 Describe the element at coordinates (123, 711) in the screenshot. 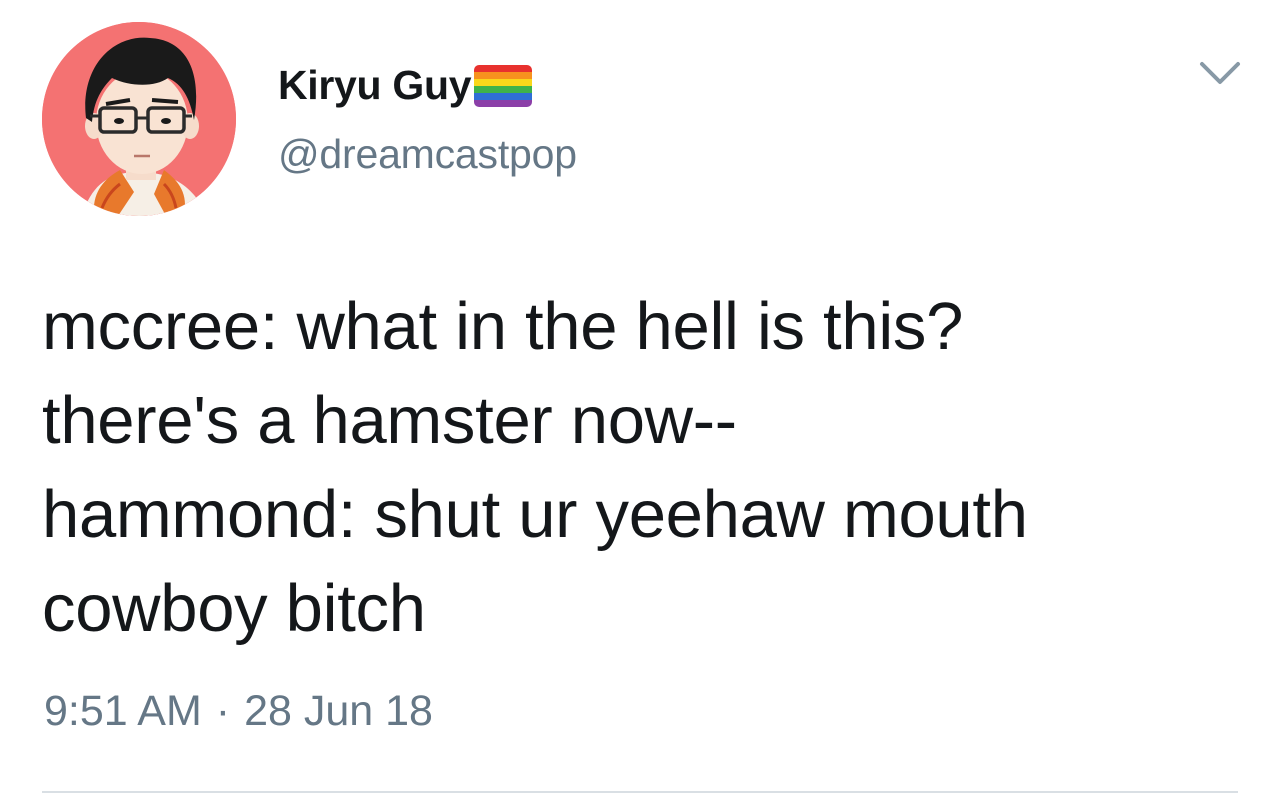

I see `tweet-time: 9:51 AM` at that location.